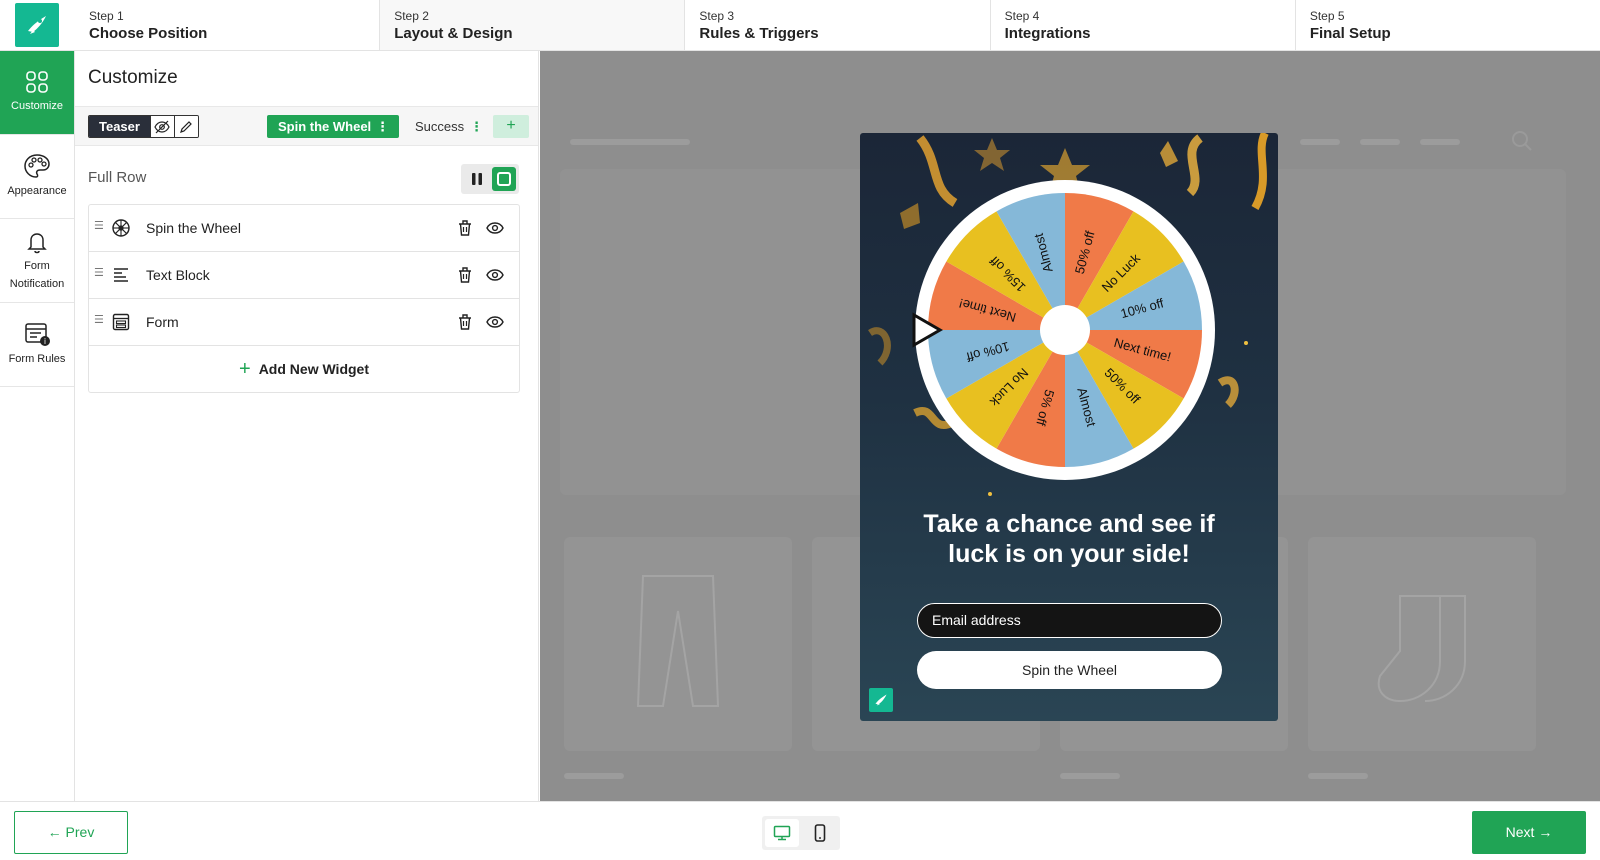 The image size is (1600, 860). I want to click on desktop-view-button, so click(782, 833).